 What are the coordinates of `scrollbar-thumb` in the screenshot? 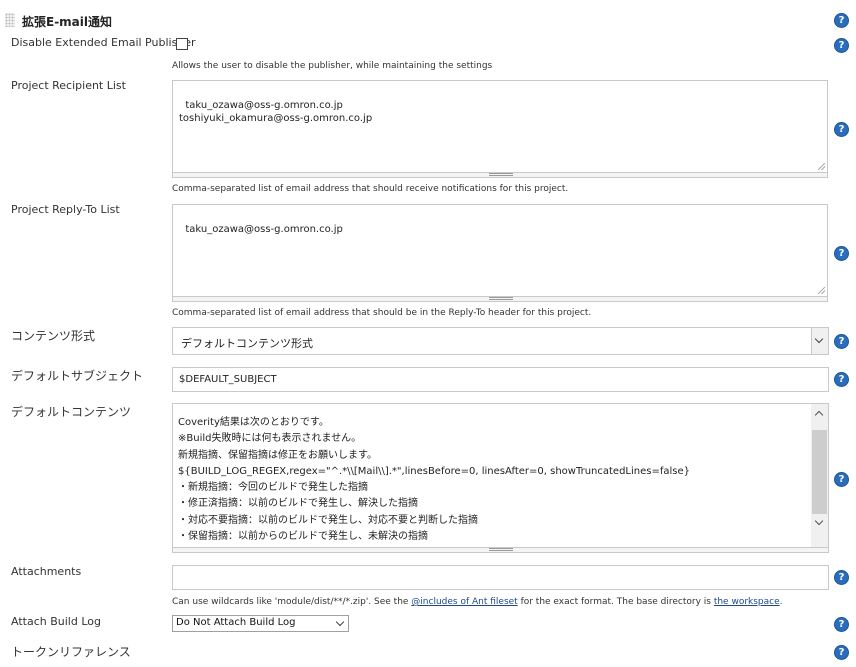 It's located at (819, 472).